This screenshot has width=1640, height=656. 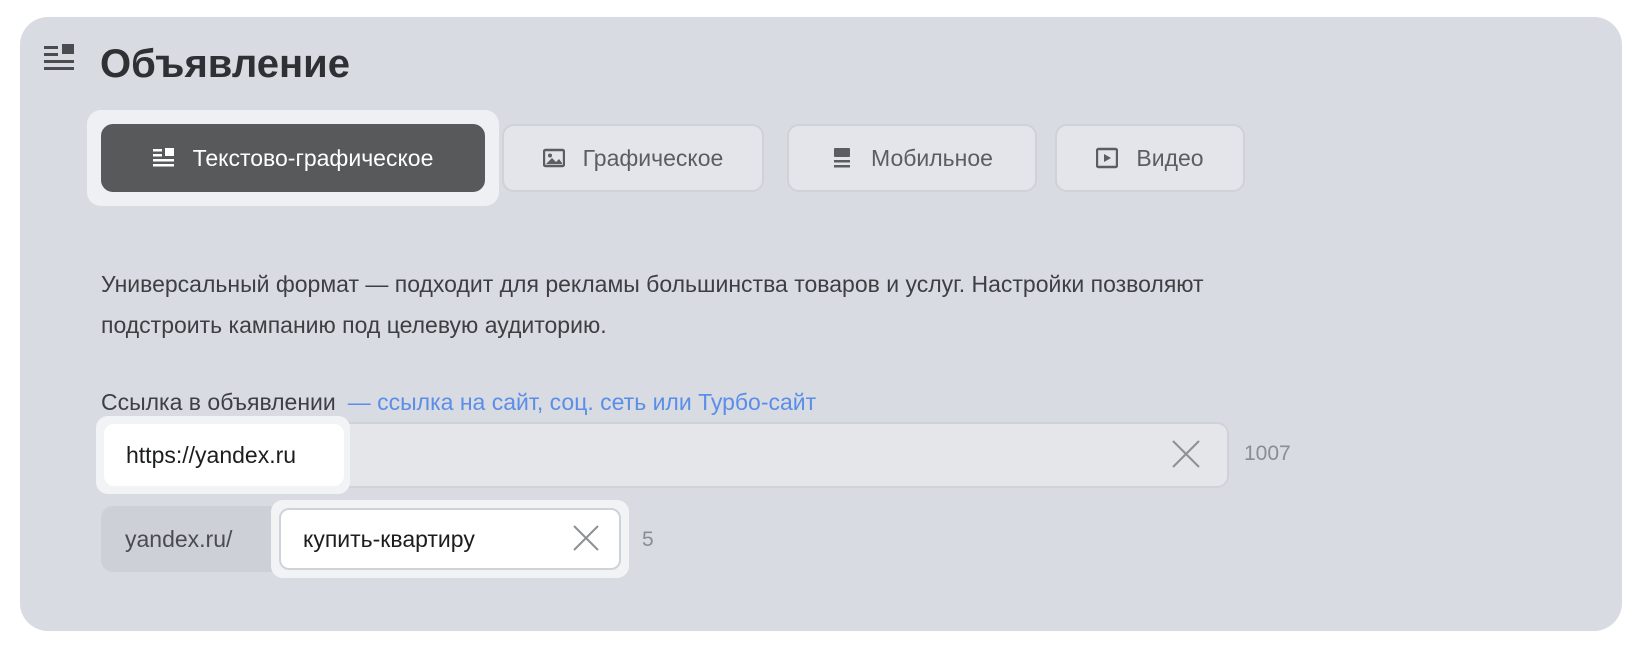 What do you see at coordinates (1170, 157) in the screenshot?
I see `tab-label: Видео` at bounding box center [1170, 157].